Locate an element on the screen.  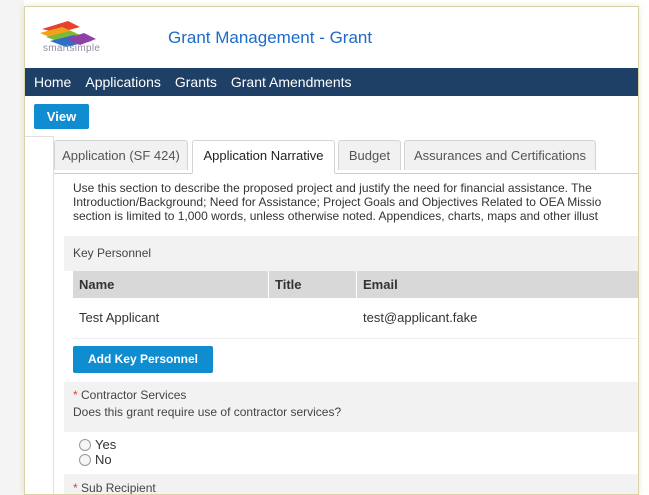
key-personnel-table-header: Name Title Email is located at coordinates (355, 284).